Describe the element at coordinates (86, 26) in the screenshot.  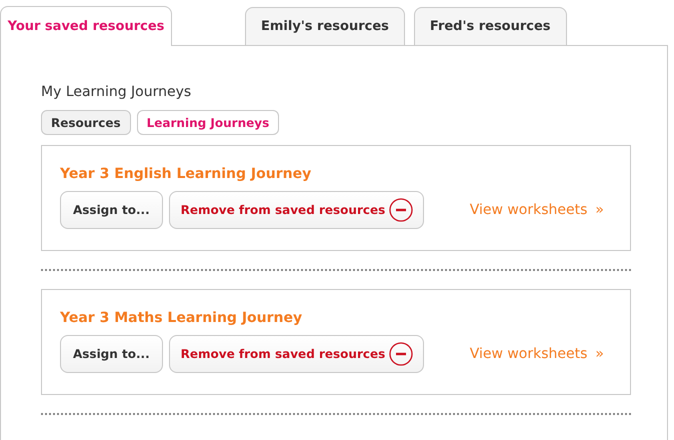
I see `tab: Your saved resources` at that location.